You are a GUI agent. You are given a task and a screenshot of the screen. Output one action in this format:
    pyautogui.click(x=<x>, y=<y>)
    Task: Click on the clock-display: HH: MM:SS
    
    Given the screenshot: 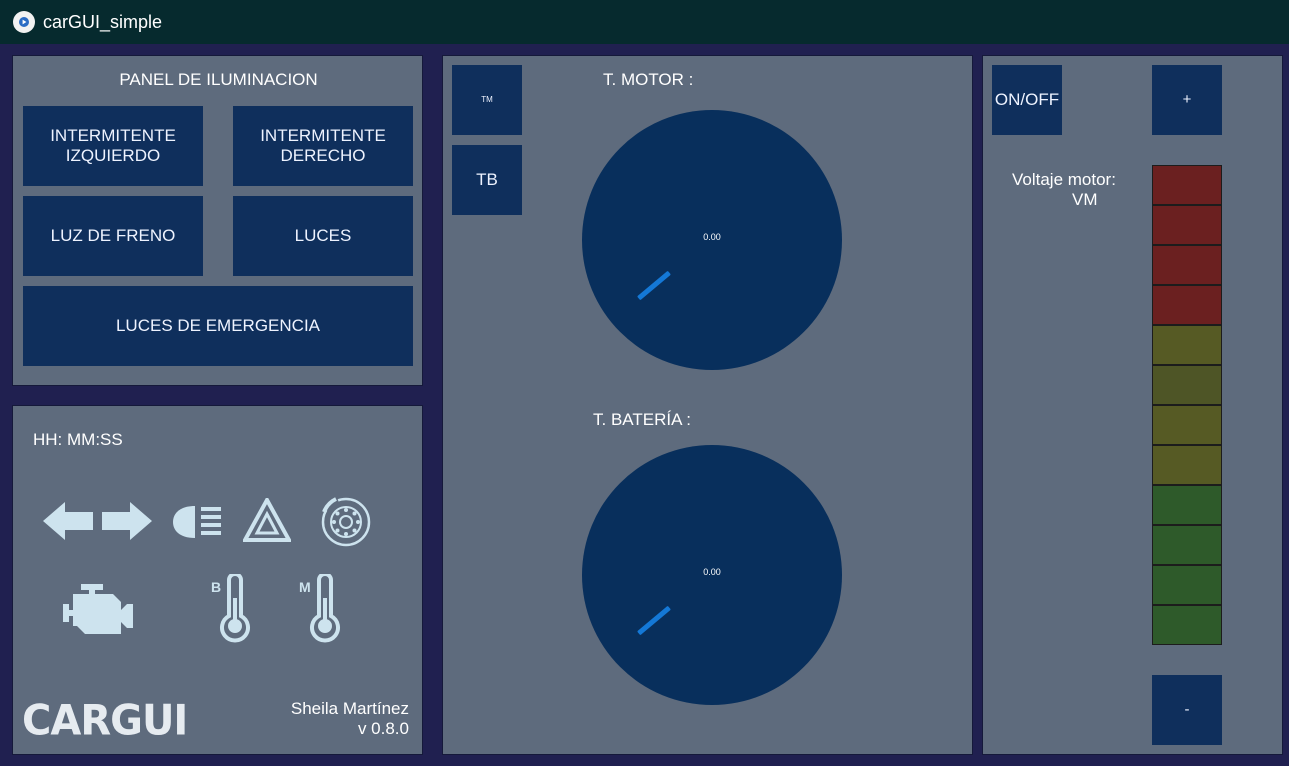 What is the action you would take?
    pyautogui.click(x=78, y=439)
    